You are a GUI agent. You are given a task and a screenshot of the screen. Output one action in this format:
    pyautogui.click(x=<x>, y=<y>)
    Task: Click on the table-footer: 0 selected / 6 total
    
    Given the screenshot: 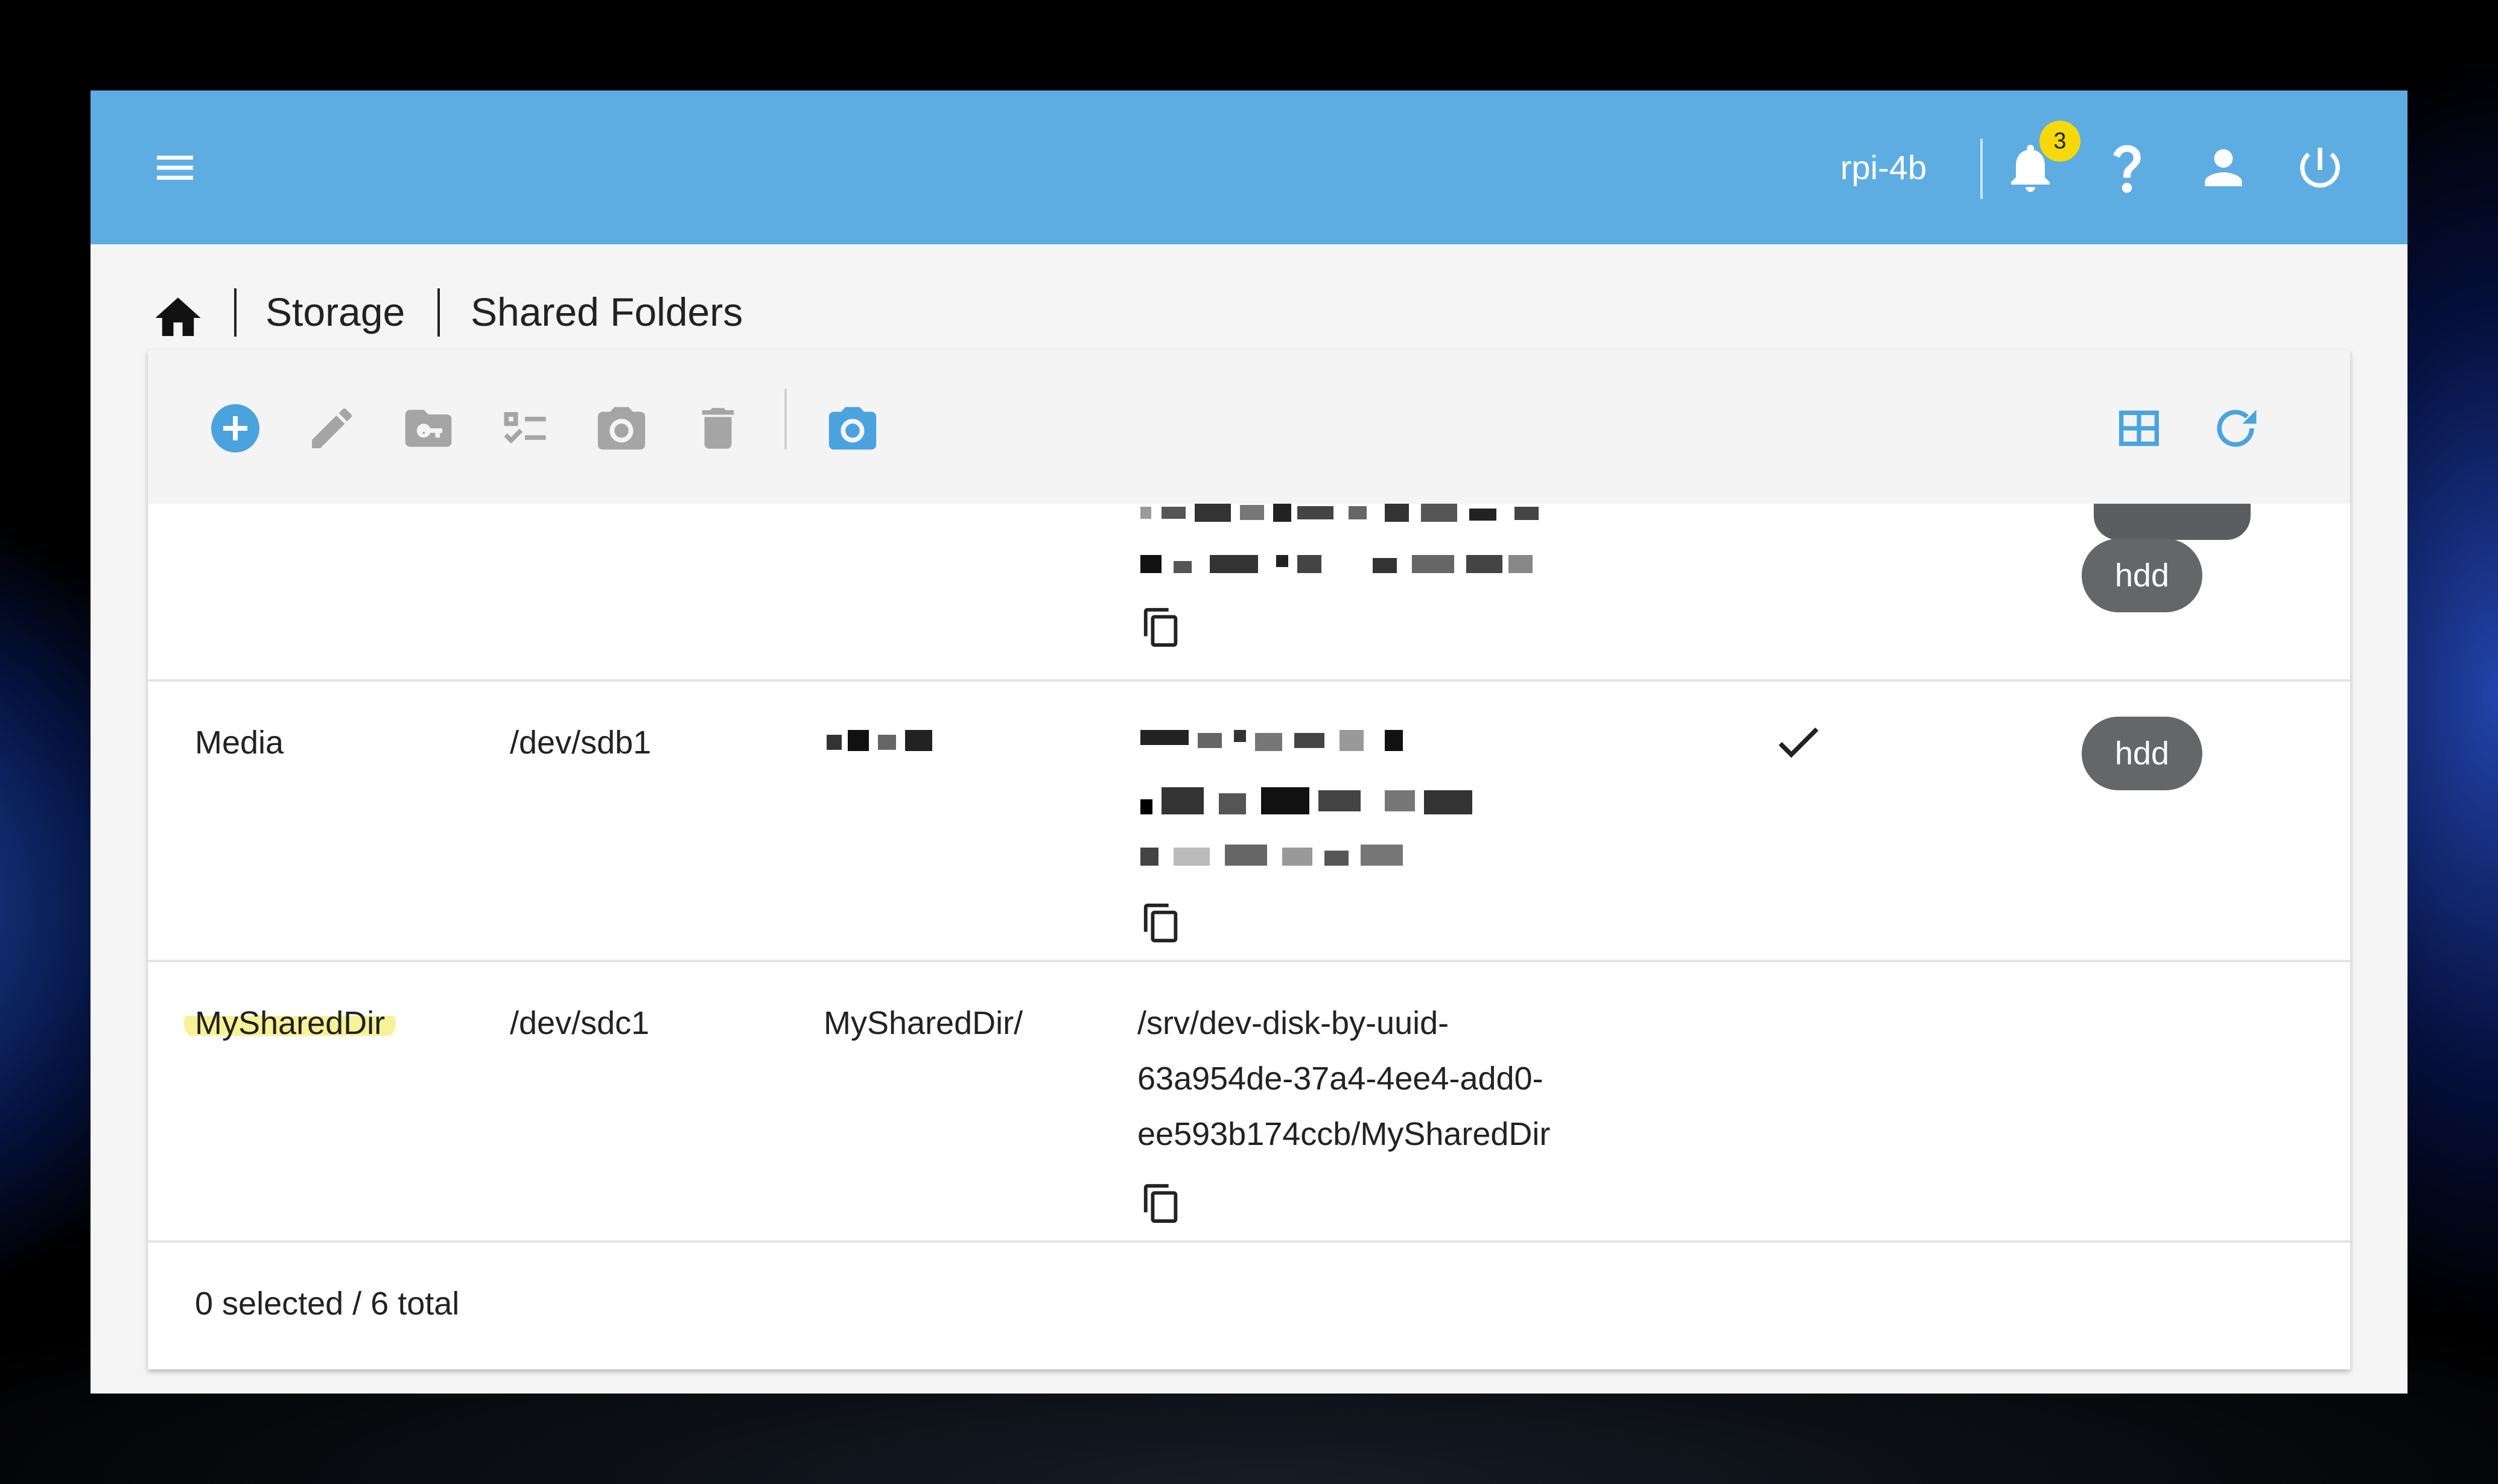 What is the action you would take?
    pyautogui.click(x=1249, y=1304)
    